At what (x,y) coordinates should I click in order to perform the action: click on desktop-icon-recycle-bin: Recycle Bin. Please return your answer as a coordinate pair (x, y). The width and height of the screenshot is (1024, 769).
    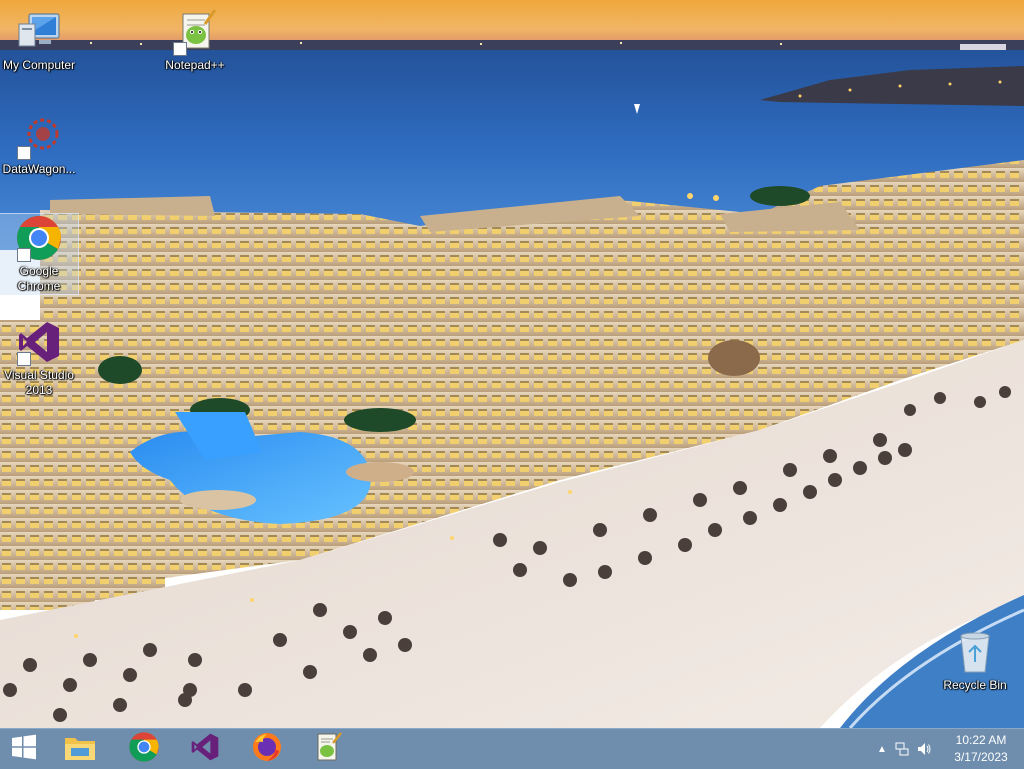
    Looking at the image, I should click on (975, 660).